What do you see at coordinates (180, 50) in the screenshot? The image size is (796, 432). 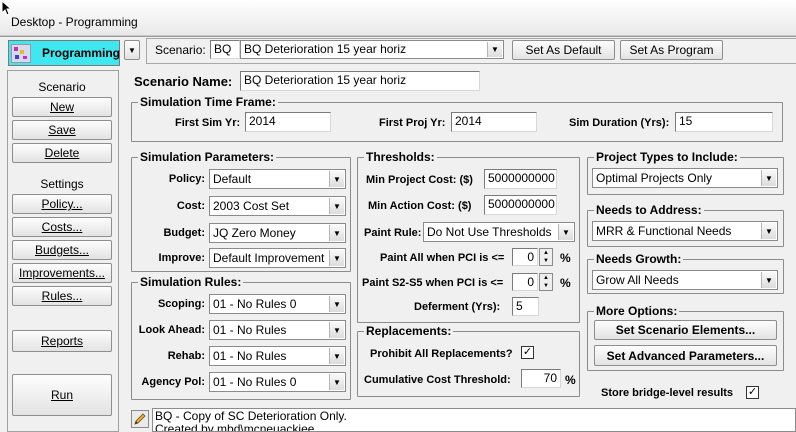 I see `scenario-label: Scenario:` at bounding box center [180, 50].